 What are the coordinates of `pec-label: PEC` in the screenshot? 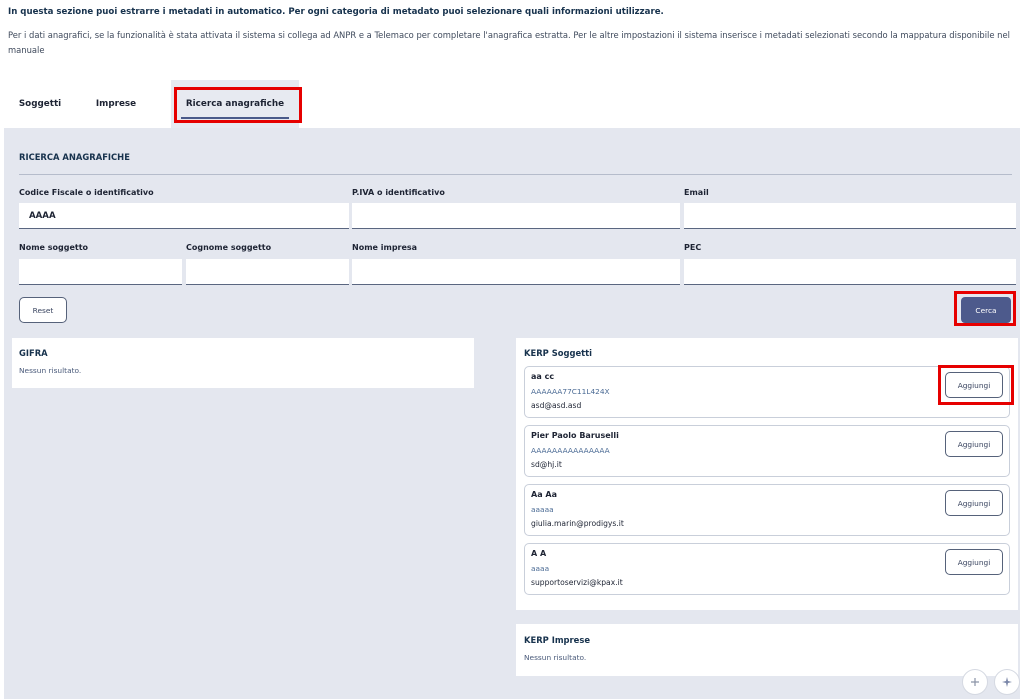 It's located at (693, 247).